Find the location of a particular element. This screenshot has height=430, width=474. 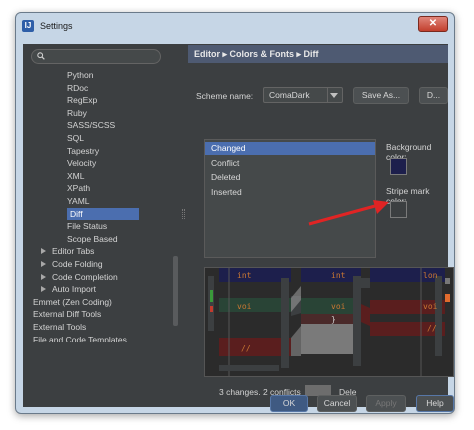

diff-type-item: Changed is located at coordinates (290, 148).